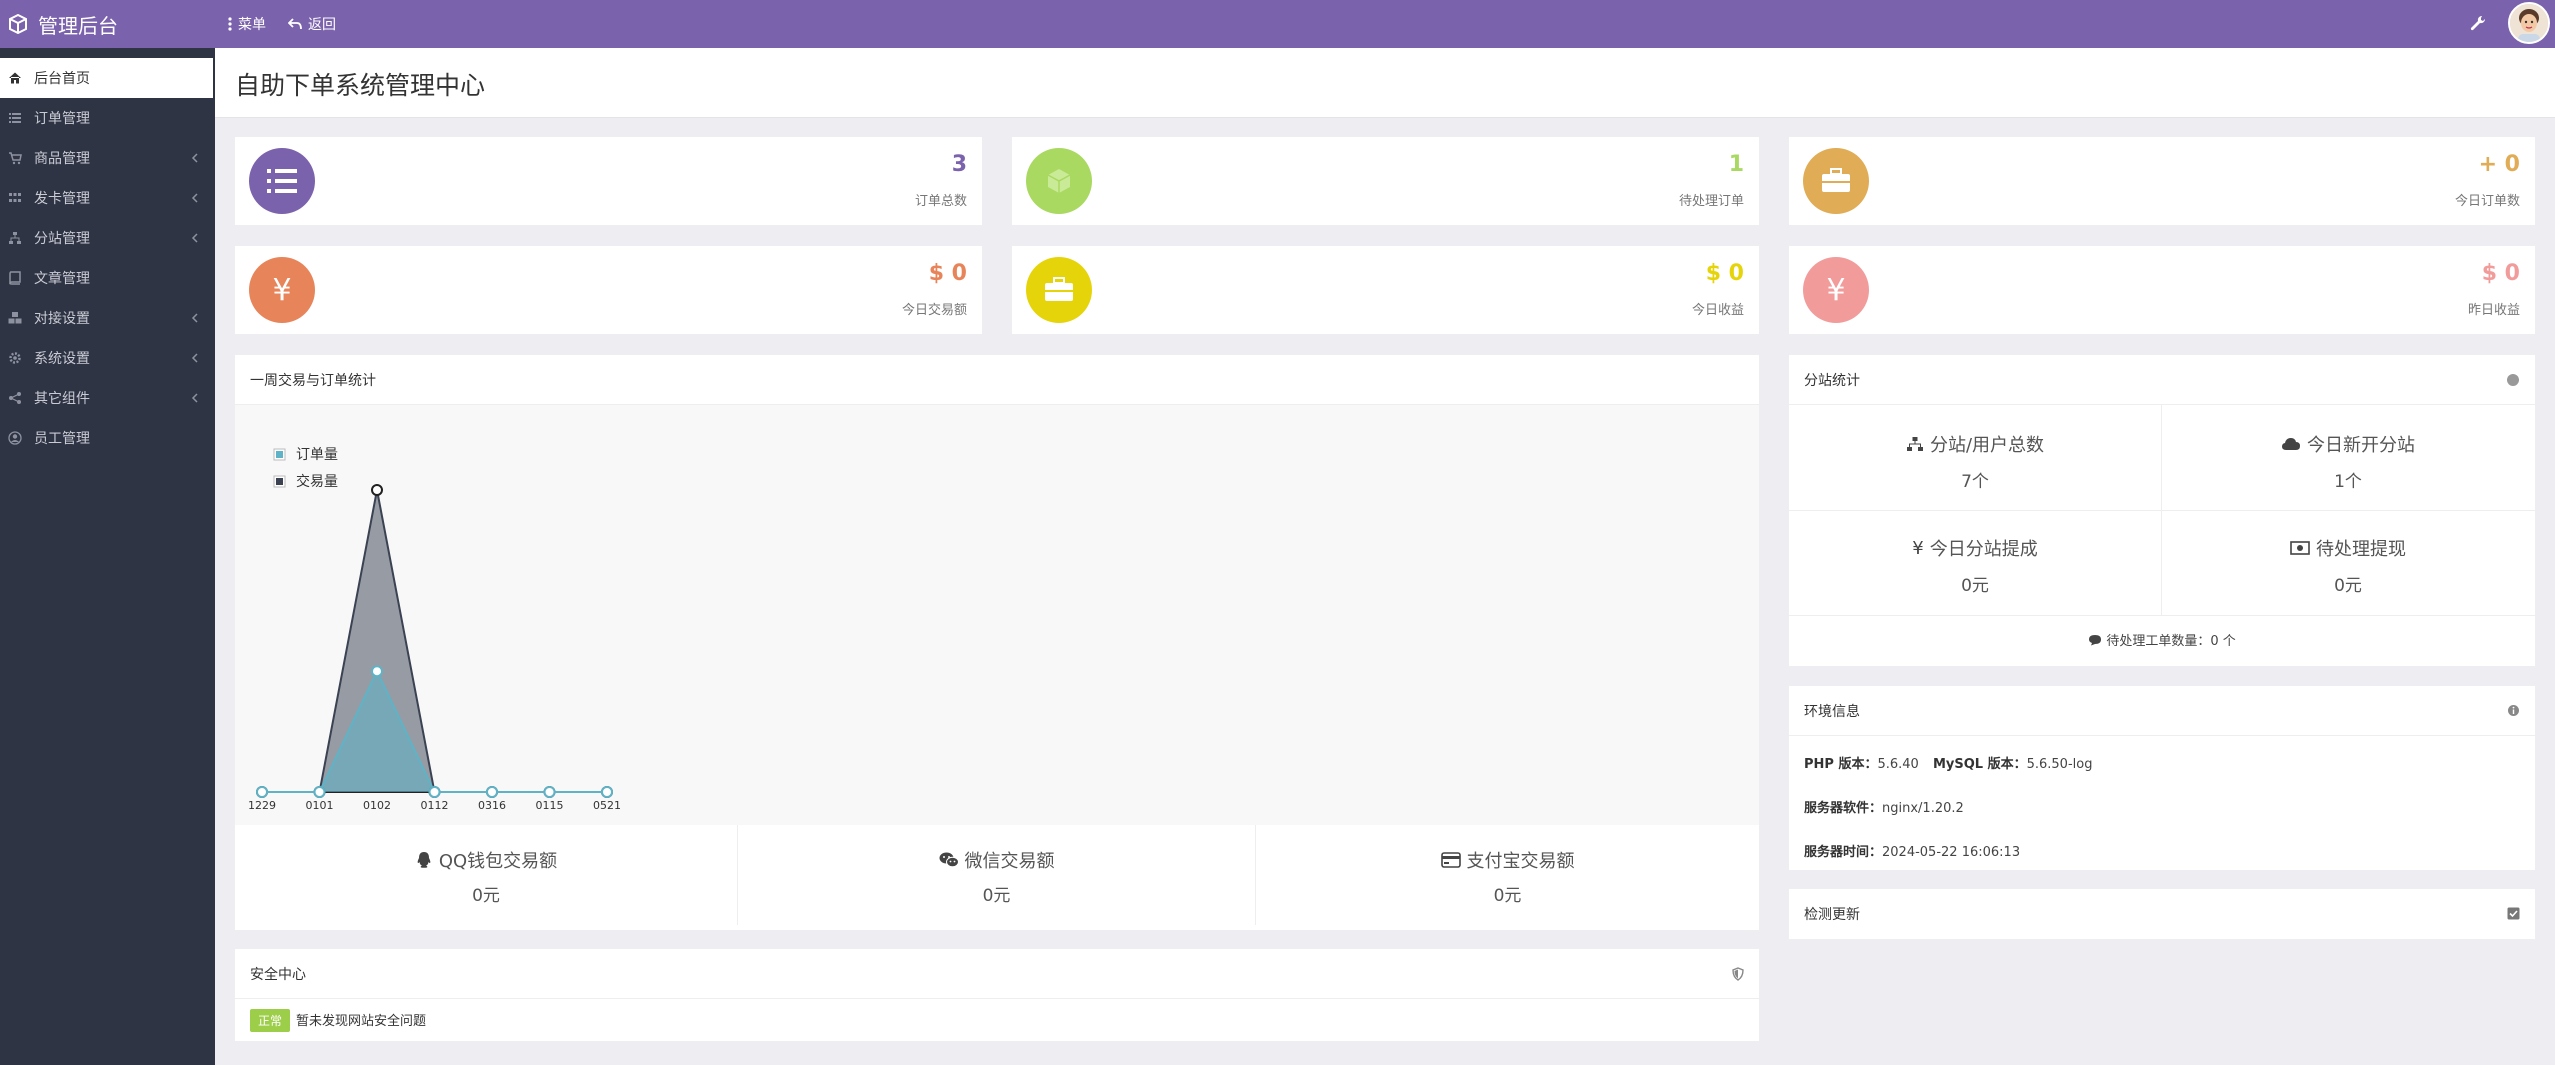 This screenshot has width=2555, height=1065. What do you see at coordinates (1983, 549) in the screenshot?
I see `substation-label: 今日分站提成` at bounding box center [1983, 549].